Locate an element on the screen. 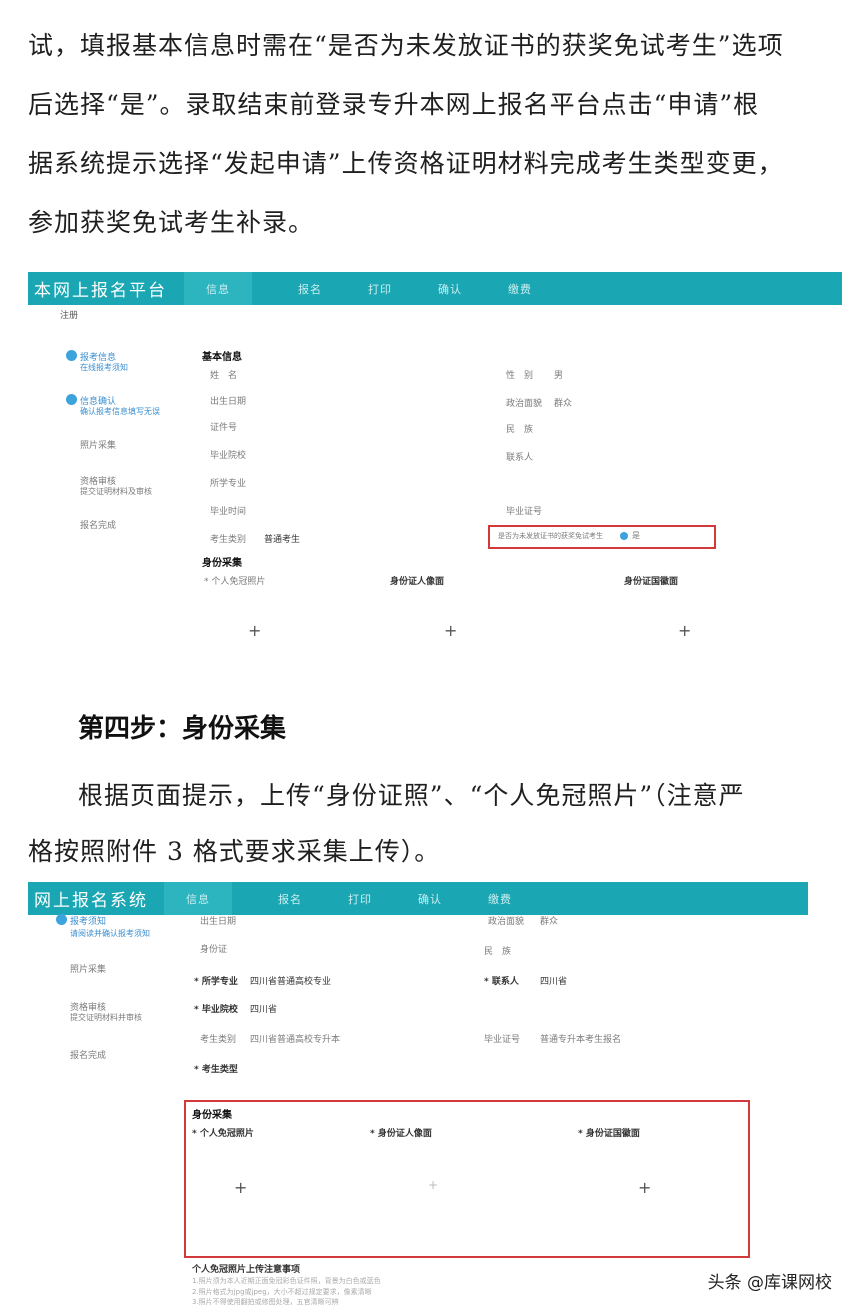  field-label-name: 姓 名 is located at coordinates (224, 376).